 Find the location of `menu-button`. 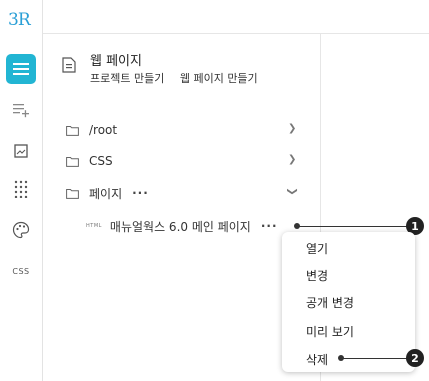

menu-button is located at coordinates (21, 69).